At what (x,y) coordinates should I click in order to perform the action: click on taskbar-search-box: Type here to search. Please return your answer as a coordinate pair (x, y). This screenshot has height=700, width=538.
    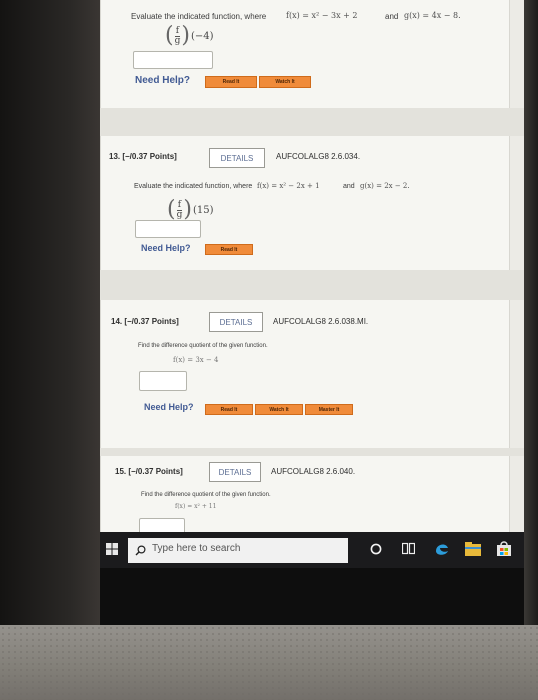
    Looking at the image, I should click on (238, 550).